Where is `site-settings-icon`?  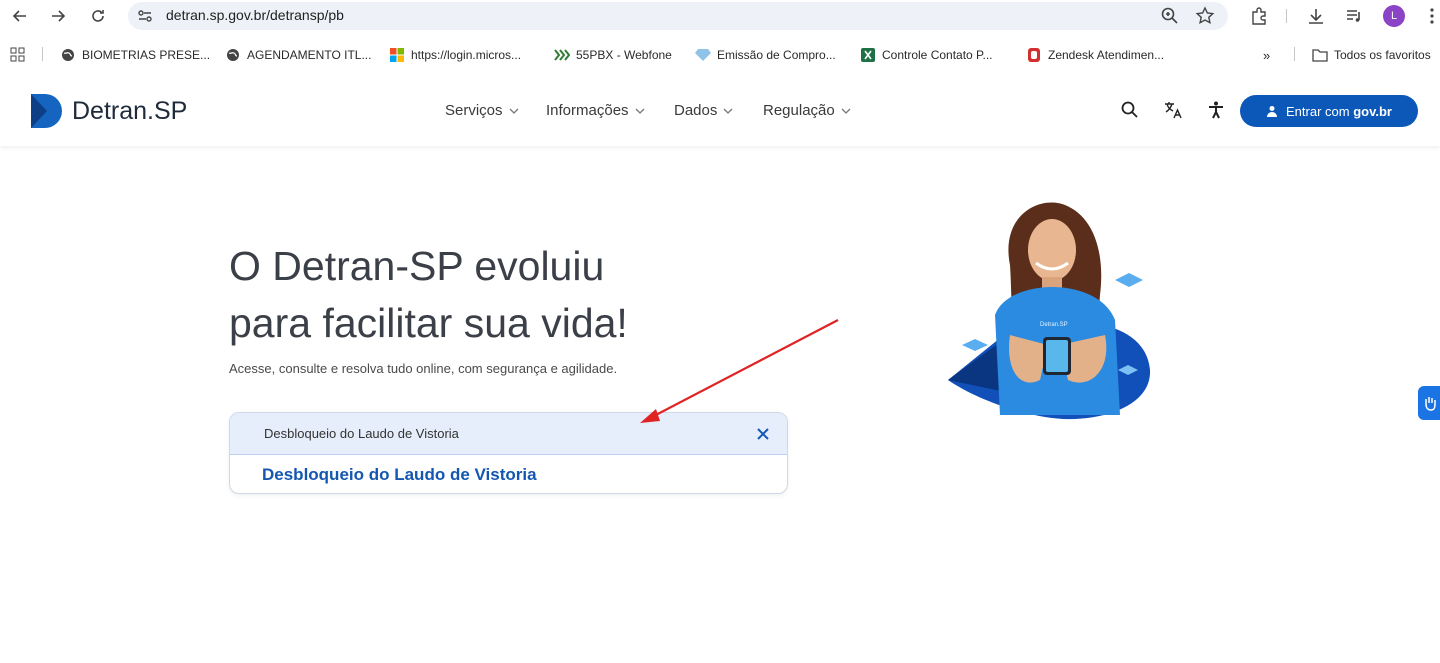 site-settings-icon is located at coordinates (145, 16).